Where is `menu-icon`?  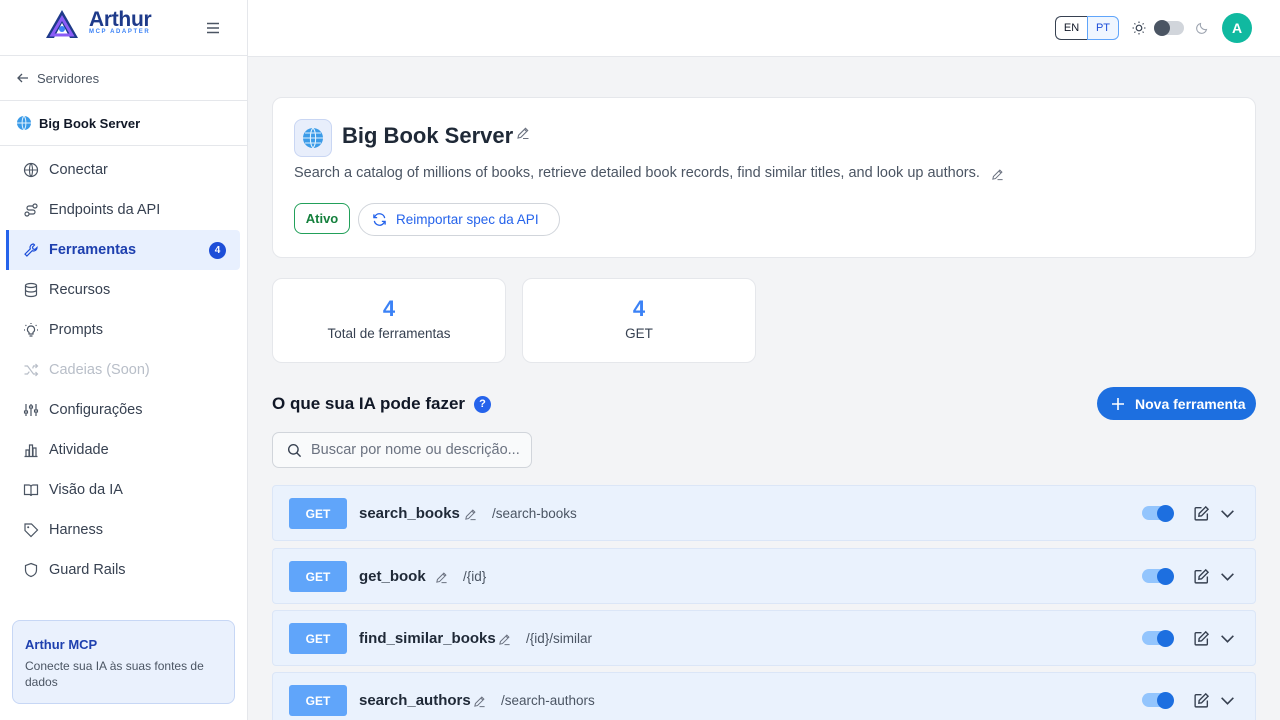 menu-icon is located at coordinates (213, 28).